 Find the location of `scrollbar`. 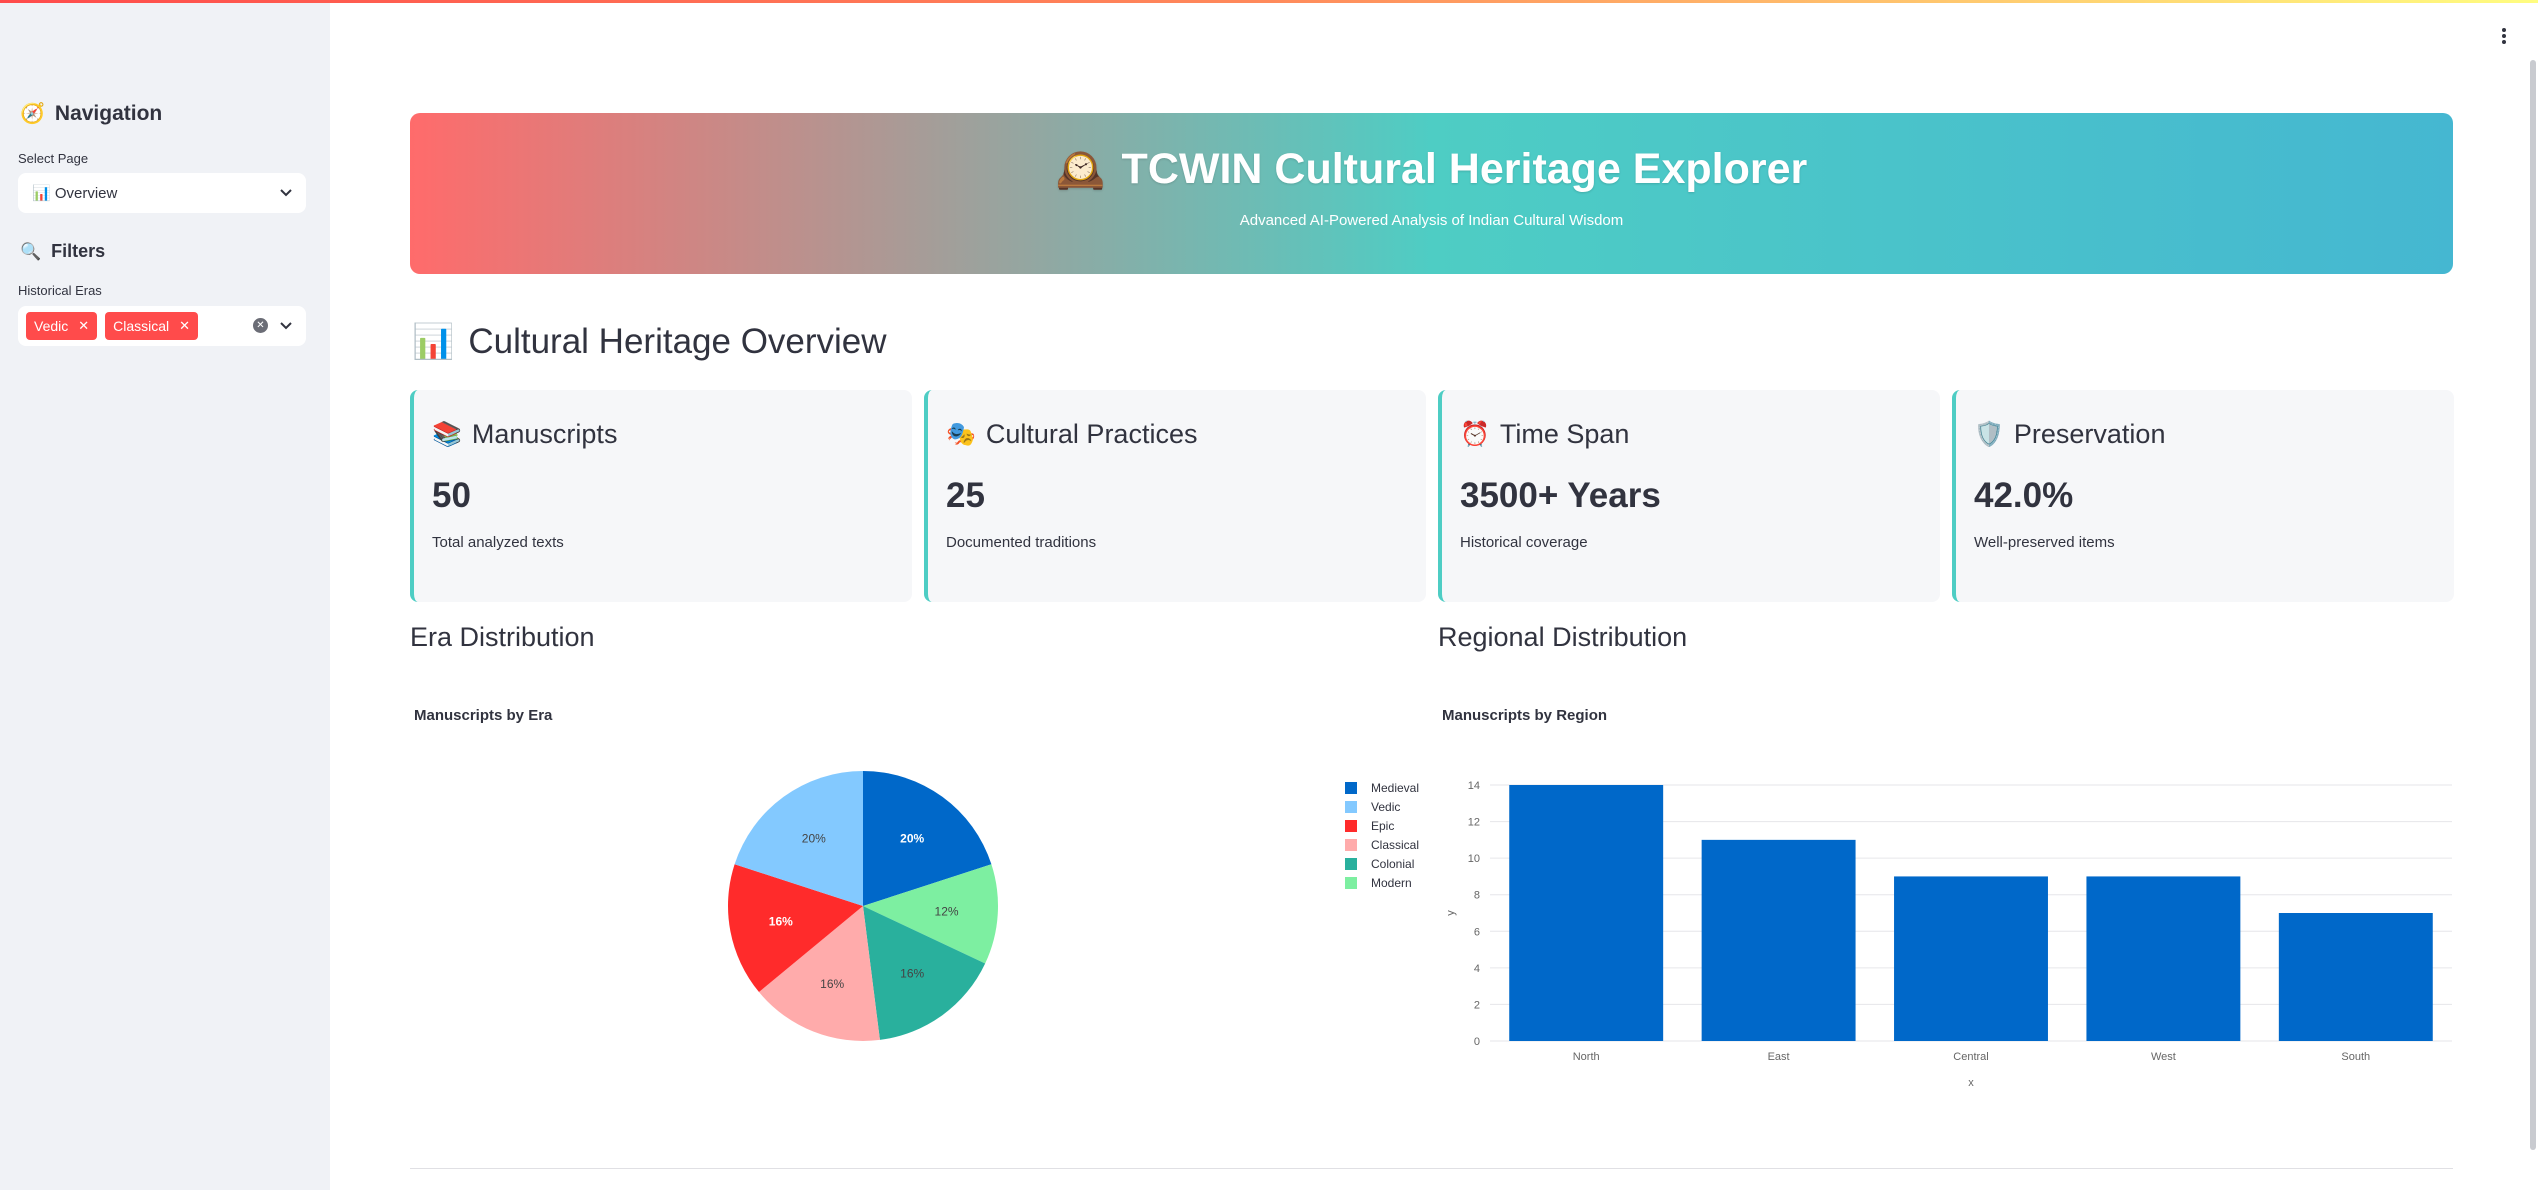

scrollbar is located at coordinates (2533, 605).